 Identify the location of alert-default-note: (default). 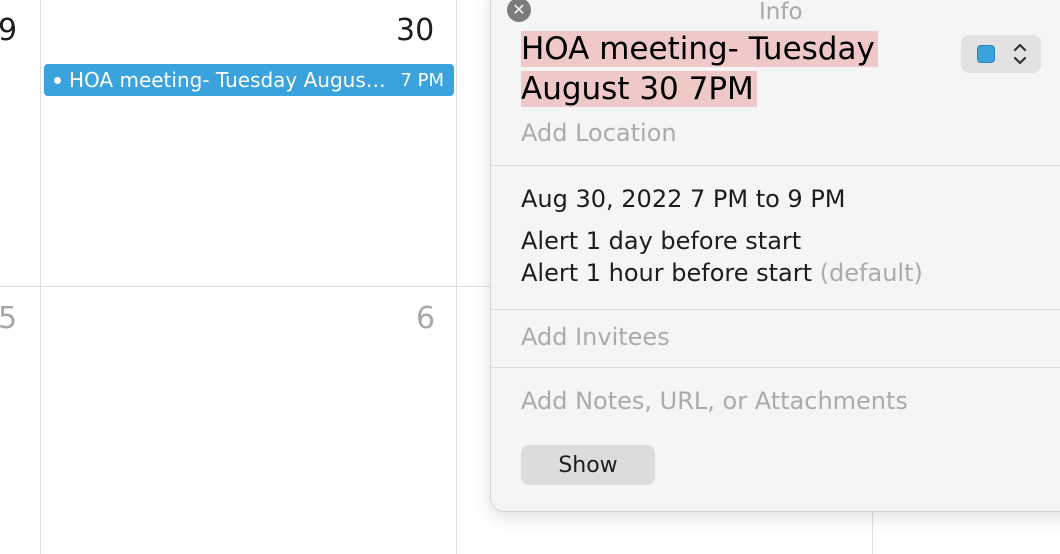
(871, 273).